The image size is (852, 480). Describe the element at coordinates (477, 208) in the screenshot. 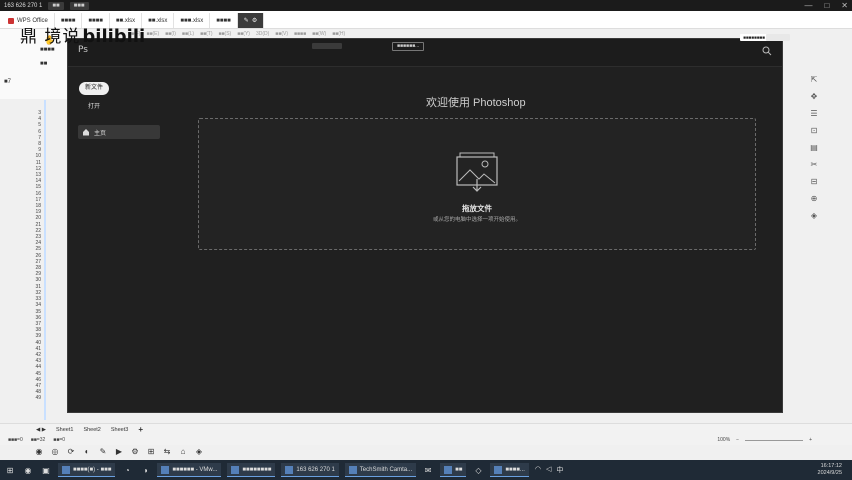

I see `drop-zone-title: 拖放文件` at that location.